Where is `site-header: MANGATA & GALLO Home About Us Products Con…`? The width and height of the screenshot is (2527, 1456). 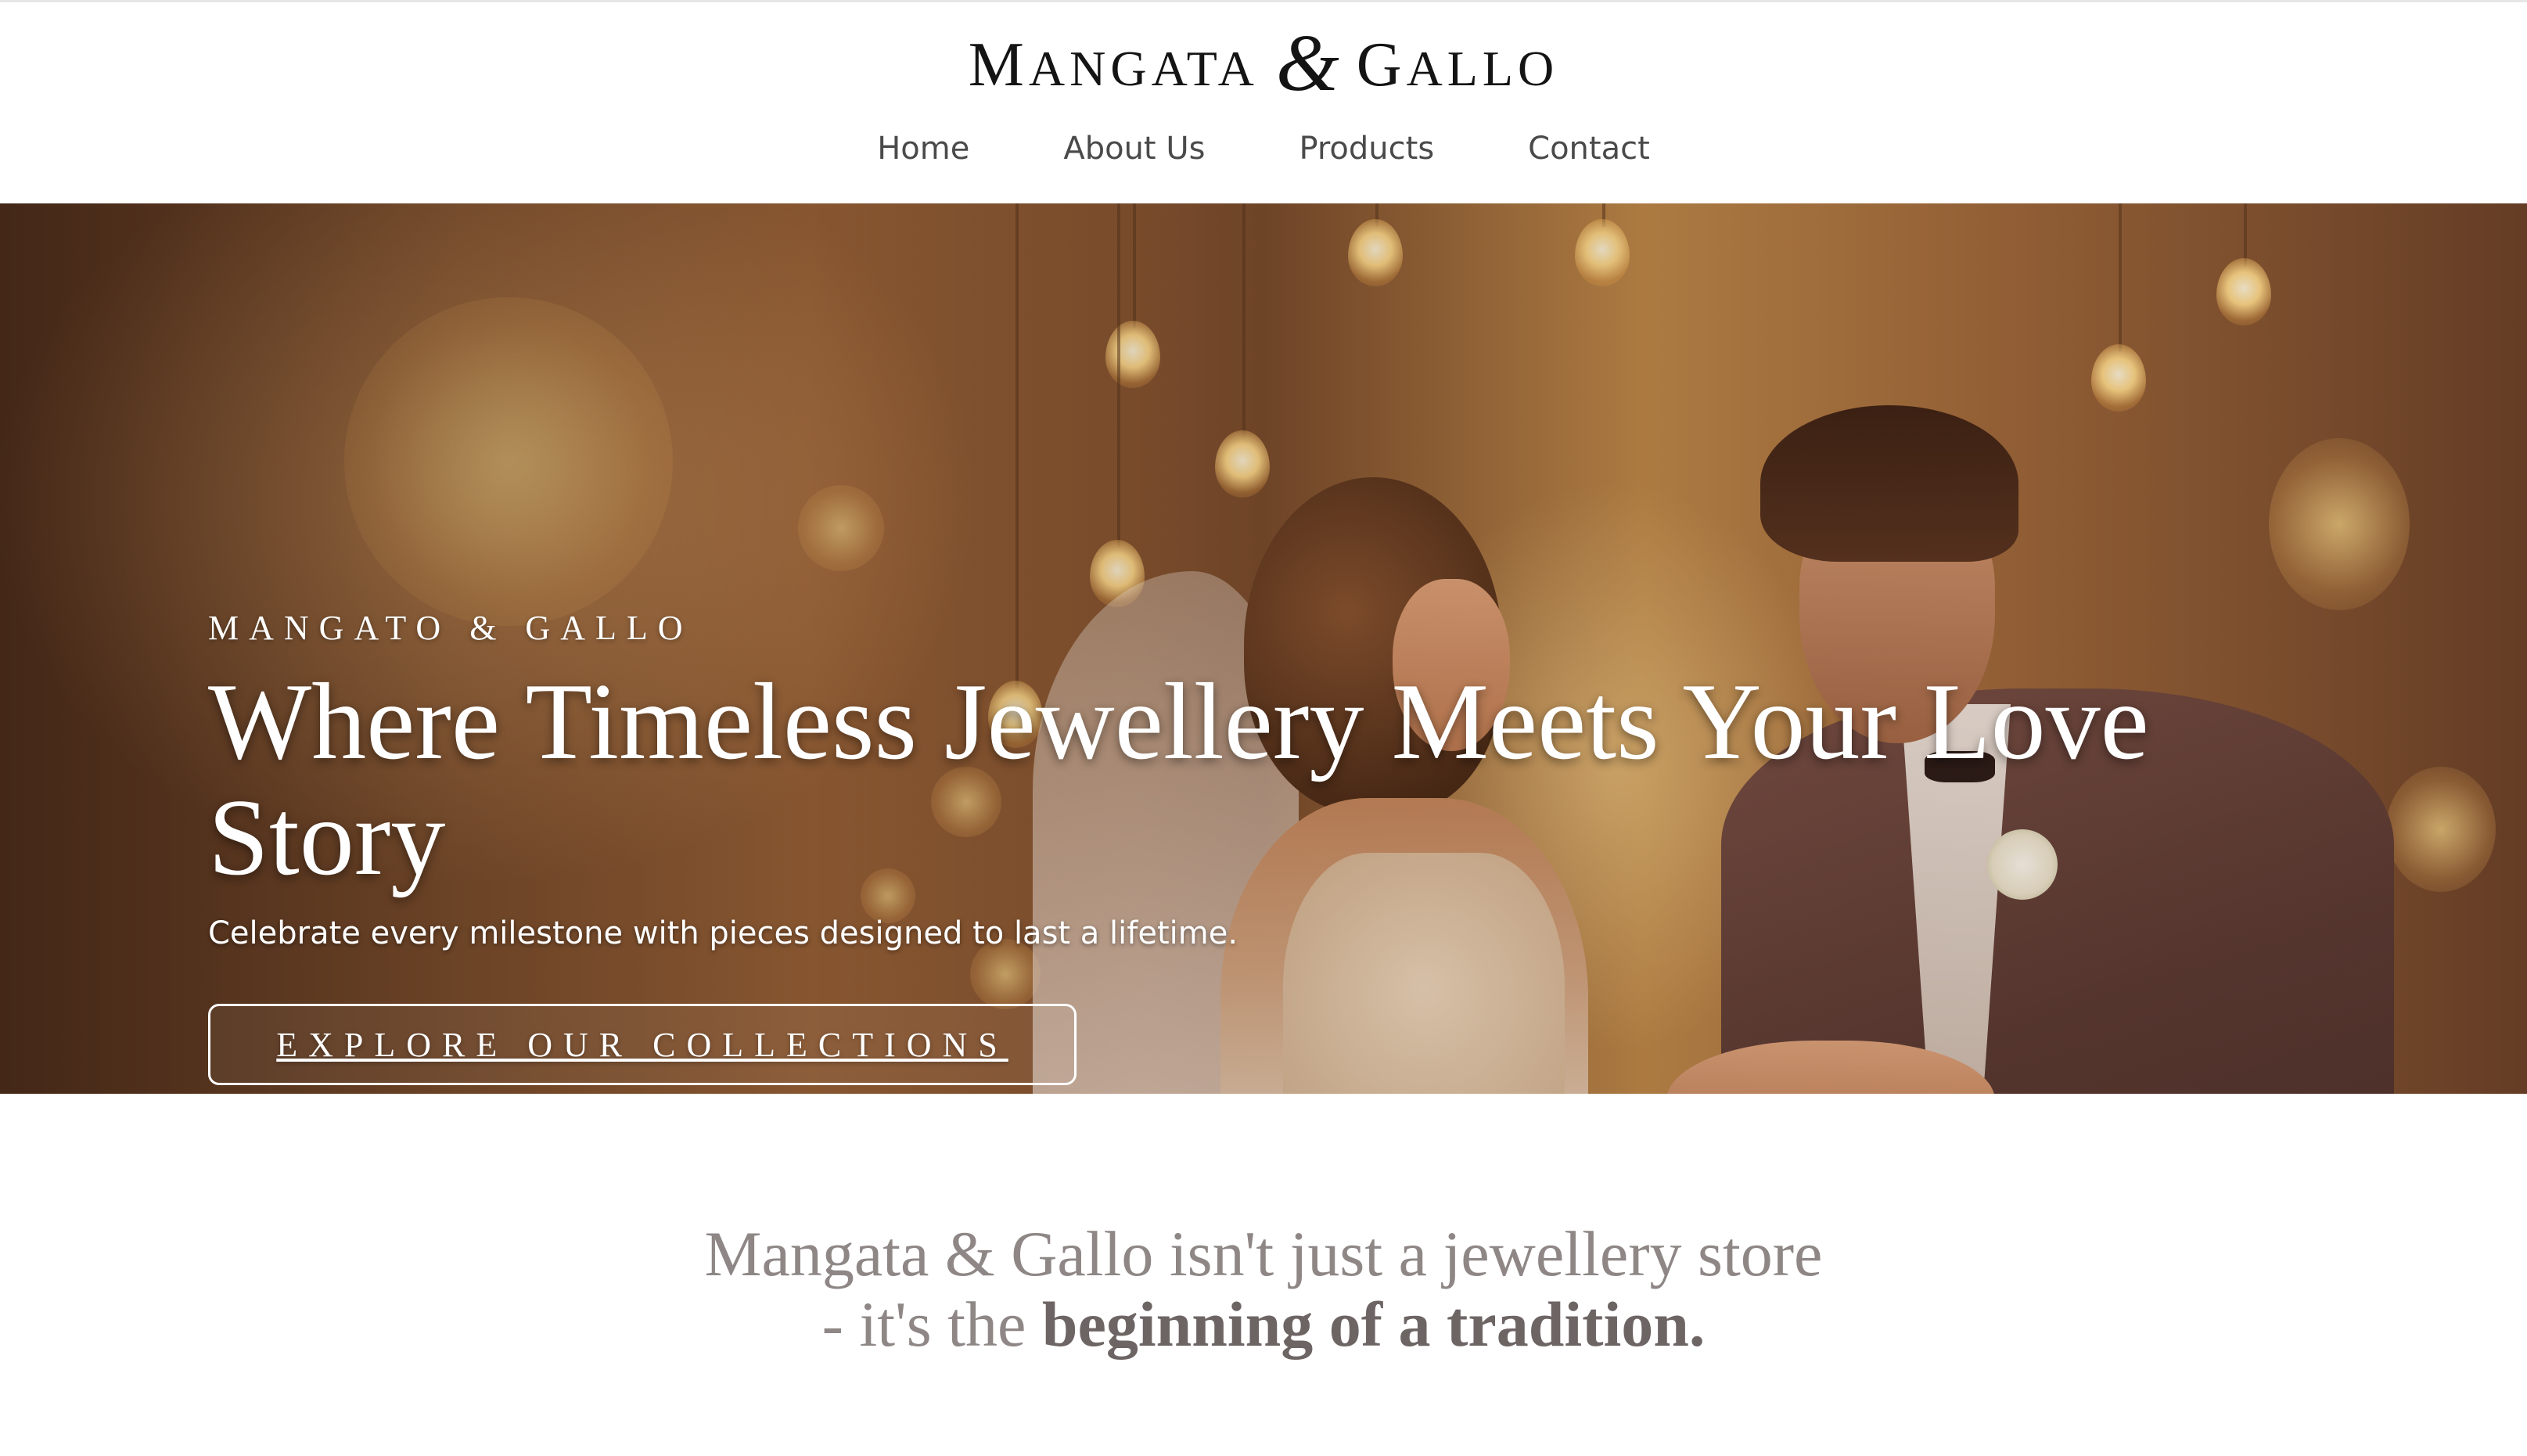
site-header: MANGATA & GALLO Home About Us Products Con… is located at coordinates (1263, 102).